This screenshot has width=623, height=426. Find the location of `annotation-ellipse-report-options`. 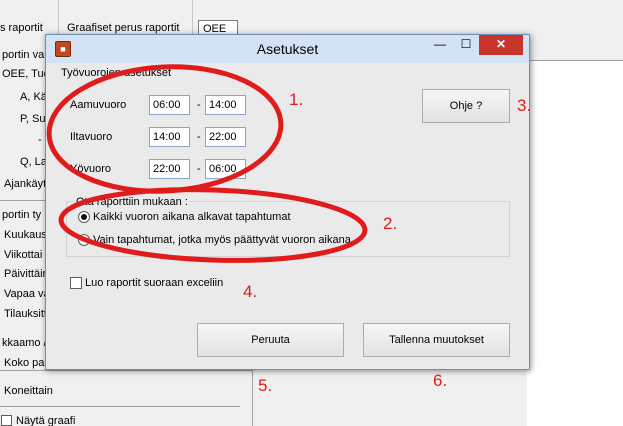

annotation-ellipse-report-options is located at coordinates (213, 225).